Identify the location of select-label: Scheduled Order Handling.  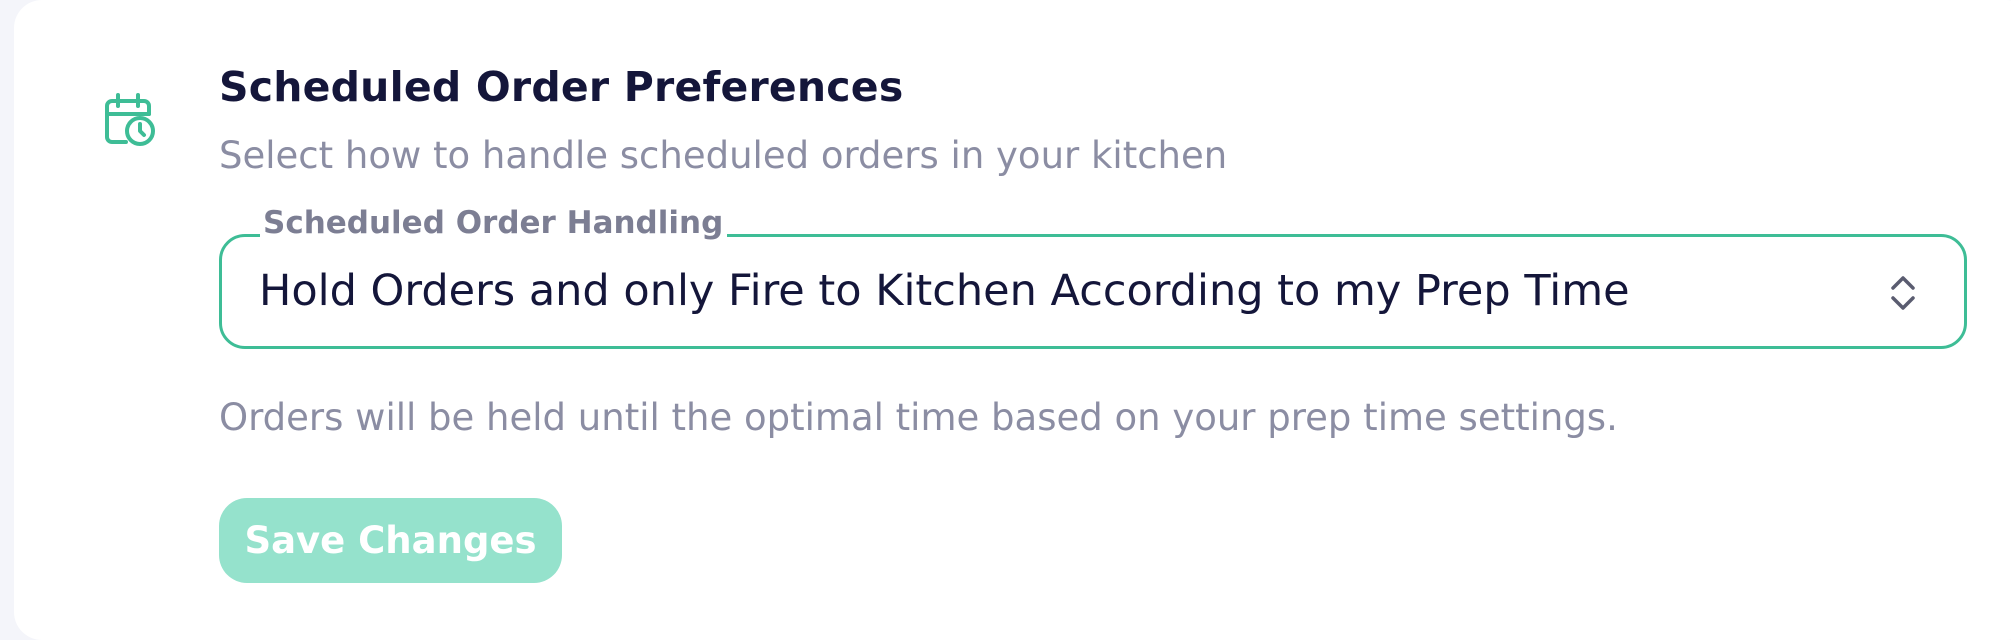
(494, 223).